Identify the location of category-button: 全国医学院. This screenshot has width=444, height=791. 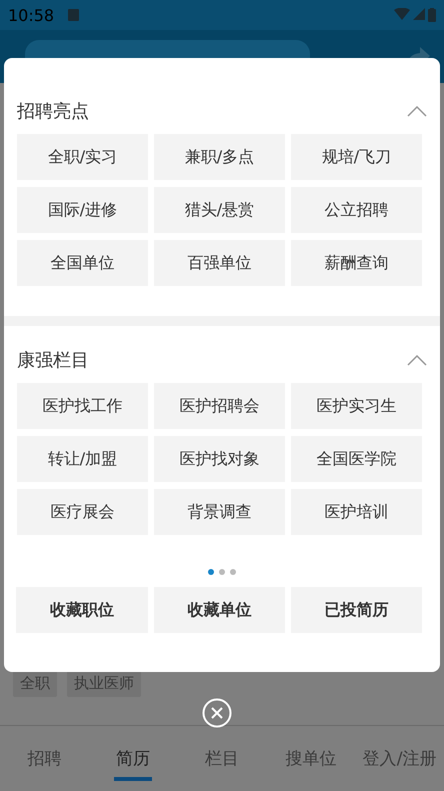
(356, 459).